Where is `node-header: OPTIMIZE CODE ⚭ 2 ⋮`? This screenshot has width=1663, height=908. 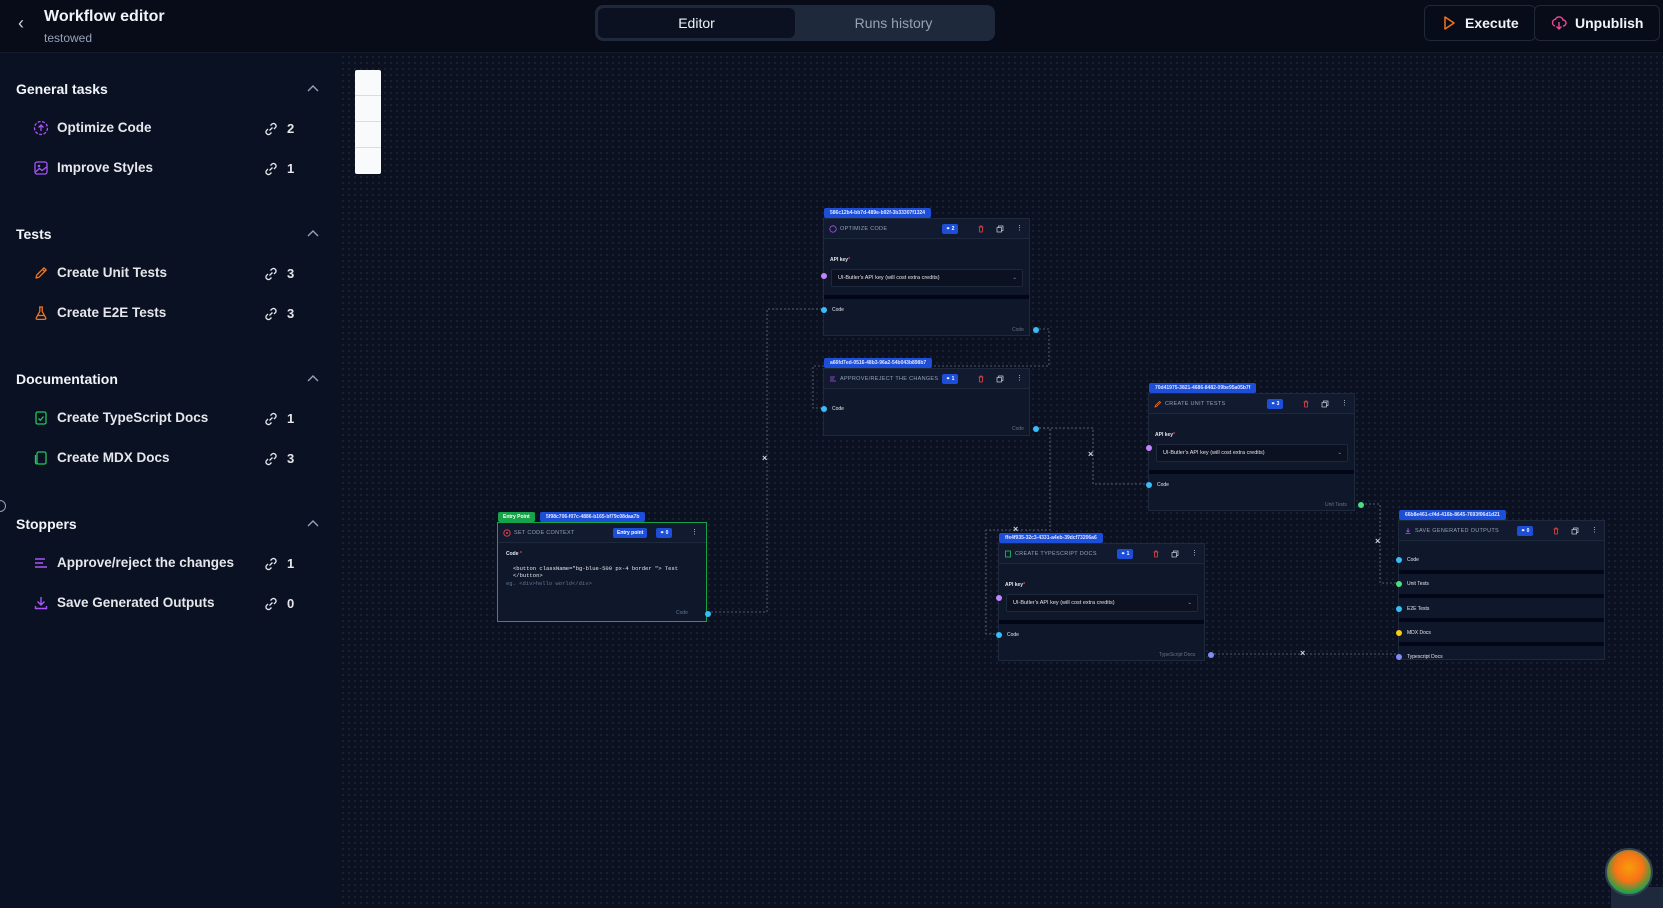 node-header: OPTIMIZE CODE ⚭ 2 ⋮ is located at coordinates (926, 229).